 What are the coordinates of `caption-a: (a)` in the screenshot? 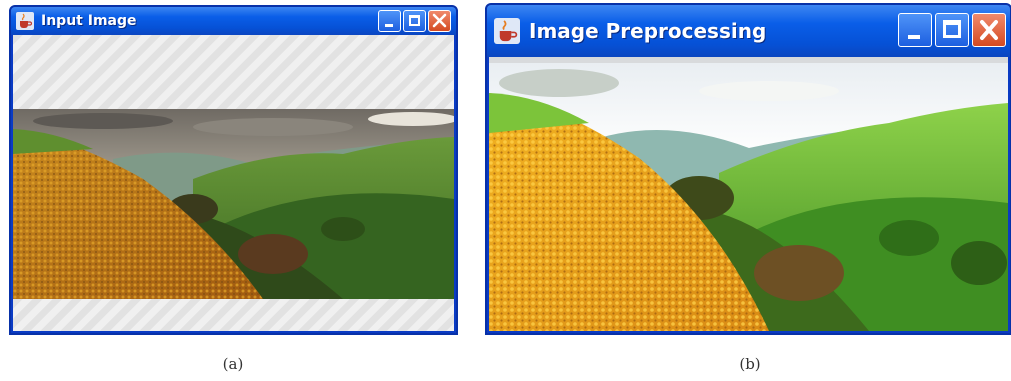 It's located at (233, 364).